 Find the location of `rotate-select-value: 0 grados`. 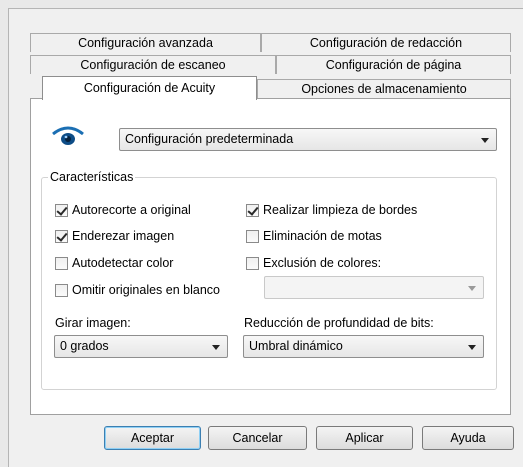

rotate-select-value: 0 grados is located at coordinates (84, 346).